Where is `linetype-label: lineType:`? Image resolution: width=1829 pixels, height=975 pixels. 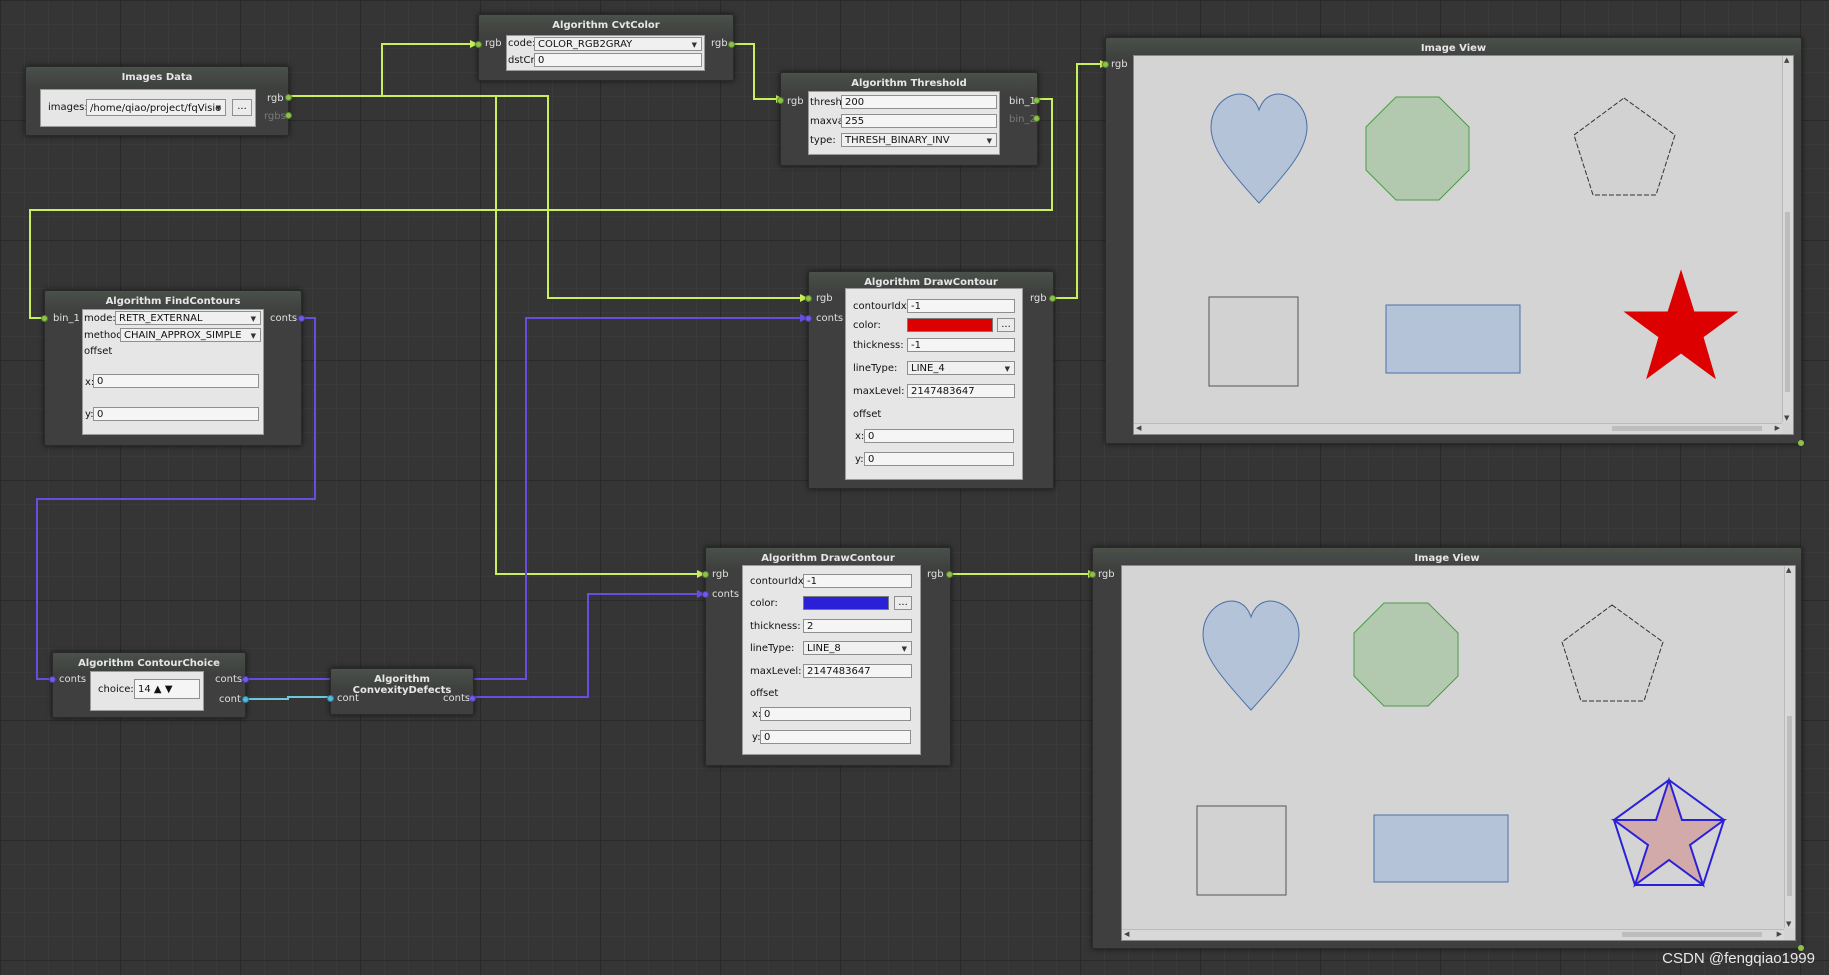
linetype-label: lineType: is located at coordinates (772, 648).